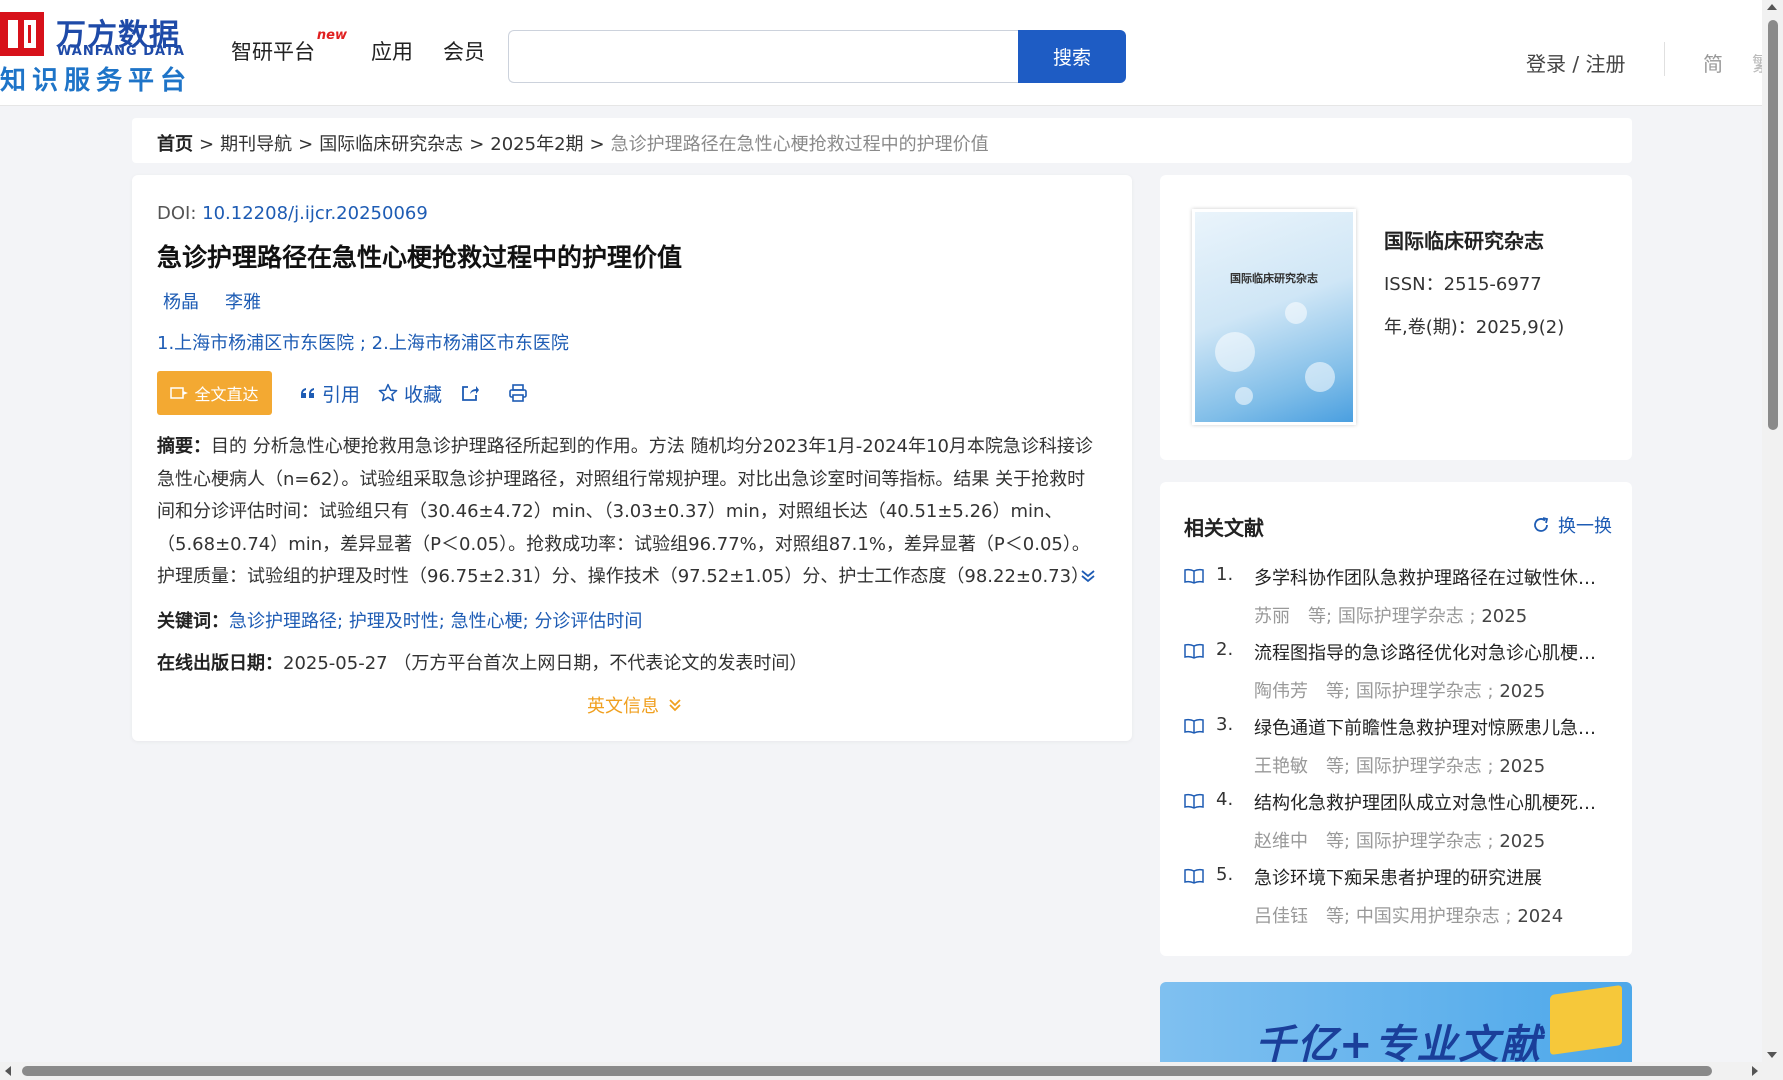 Image resolution: width=1783 pixels, height=1080 pixels. Describe the element at coordinates (1302, 766) in the screenshot. I see `related-author: 王艳敏 等;` at that location.